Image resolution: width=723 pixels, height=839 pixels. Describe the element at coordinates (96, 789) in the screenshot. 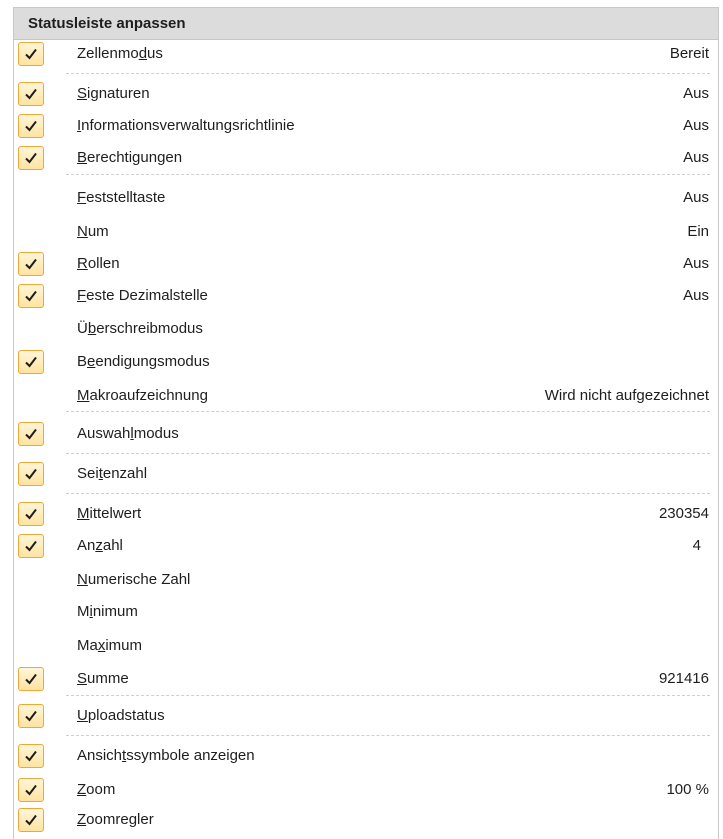

I see `menu-item-label: Zoom` at that location.